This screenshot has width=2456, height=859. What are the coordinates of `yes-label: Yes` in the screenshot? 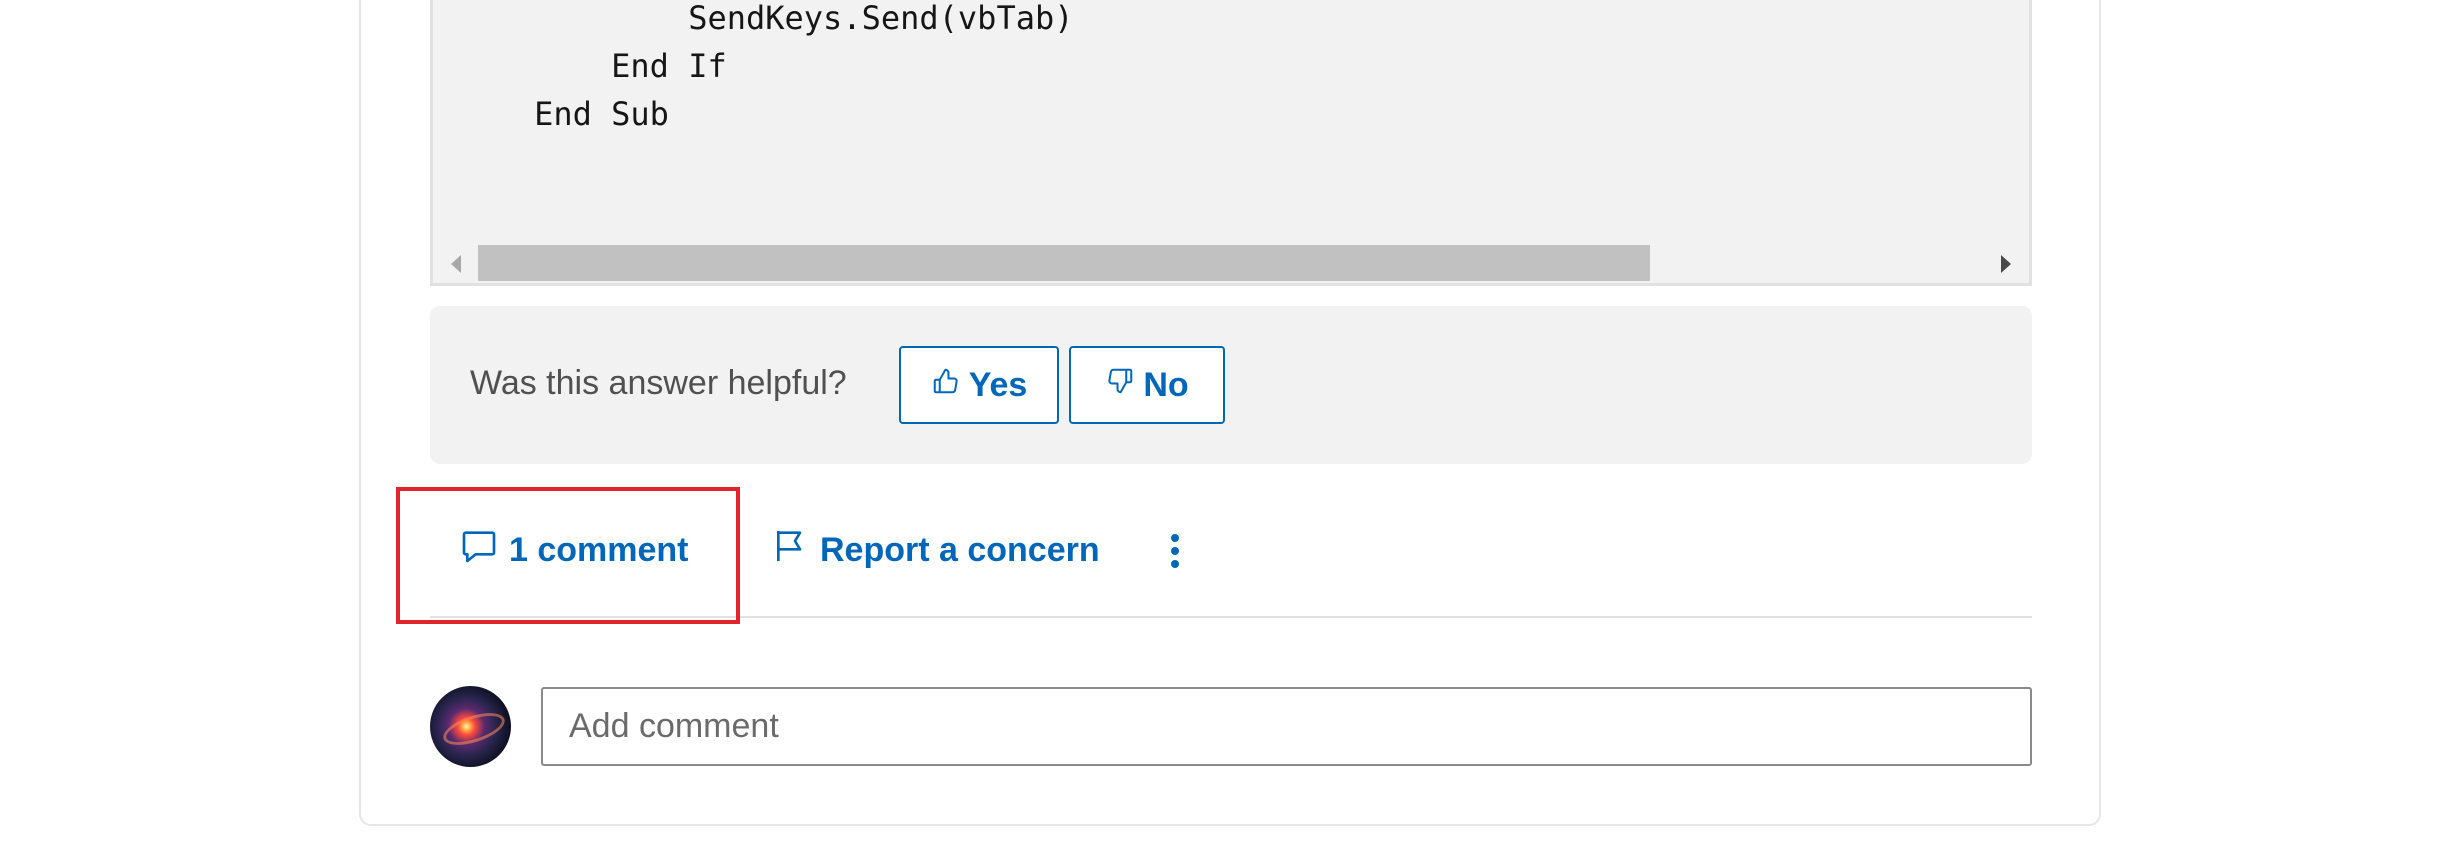 It's located at (998, 384).